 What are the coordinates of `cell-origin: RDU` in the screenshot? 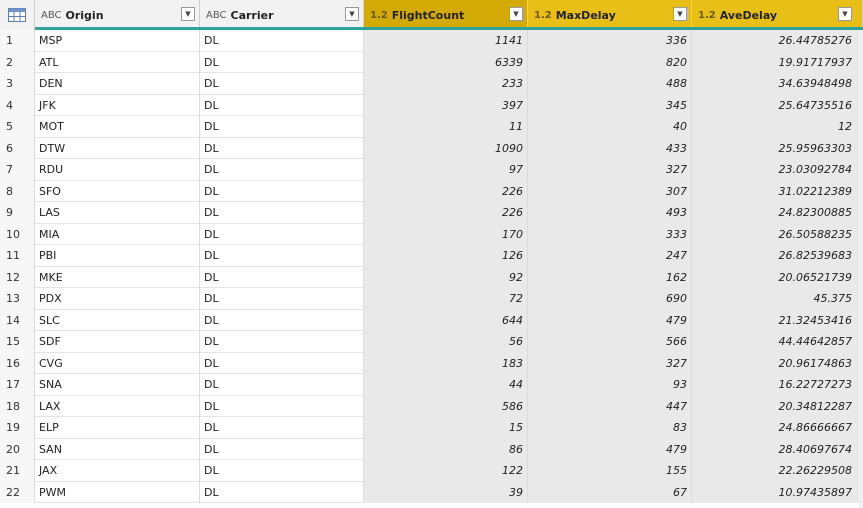 It's located at (117, 170).